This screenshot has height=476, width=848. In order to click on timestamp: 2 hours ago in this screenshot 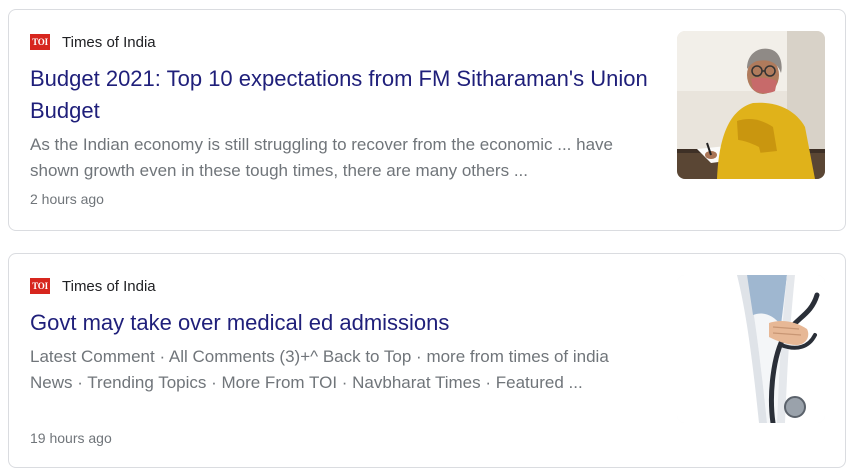, I will do `click(67, 199)`.